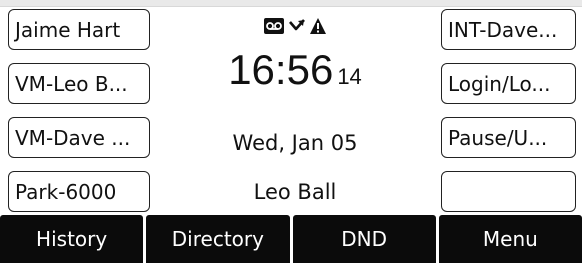 This screenshot has height=263, width=582. What do you see at coordinates (72, 239) in the screenshot?
I see `history-softkey: History` at bounding box center [72, 239].